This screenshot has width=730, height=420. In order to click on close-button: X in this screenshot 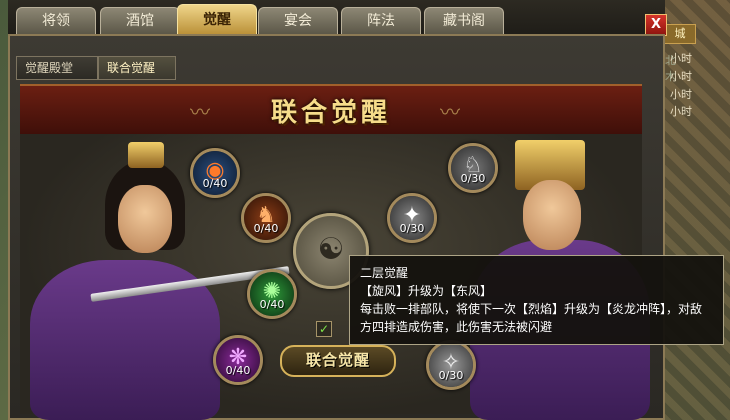, I will do `click(656, 25)`.